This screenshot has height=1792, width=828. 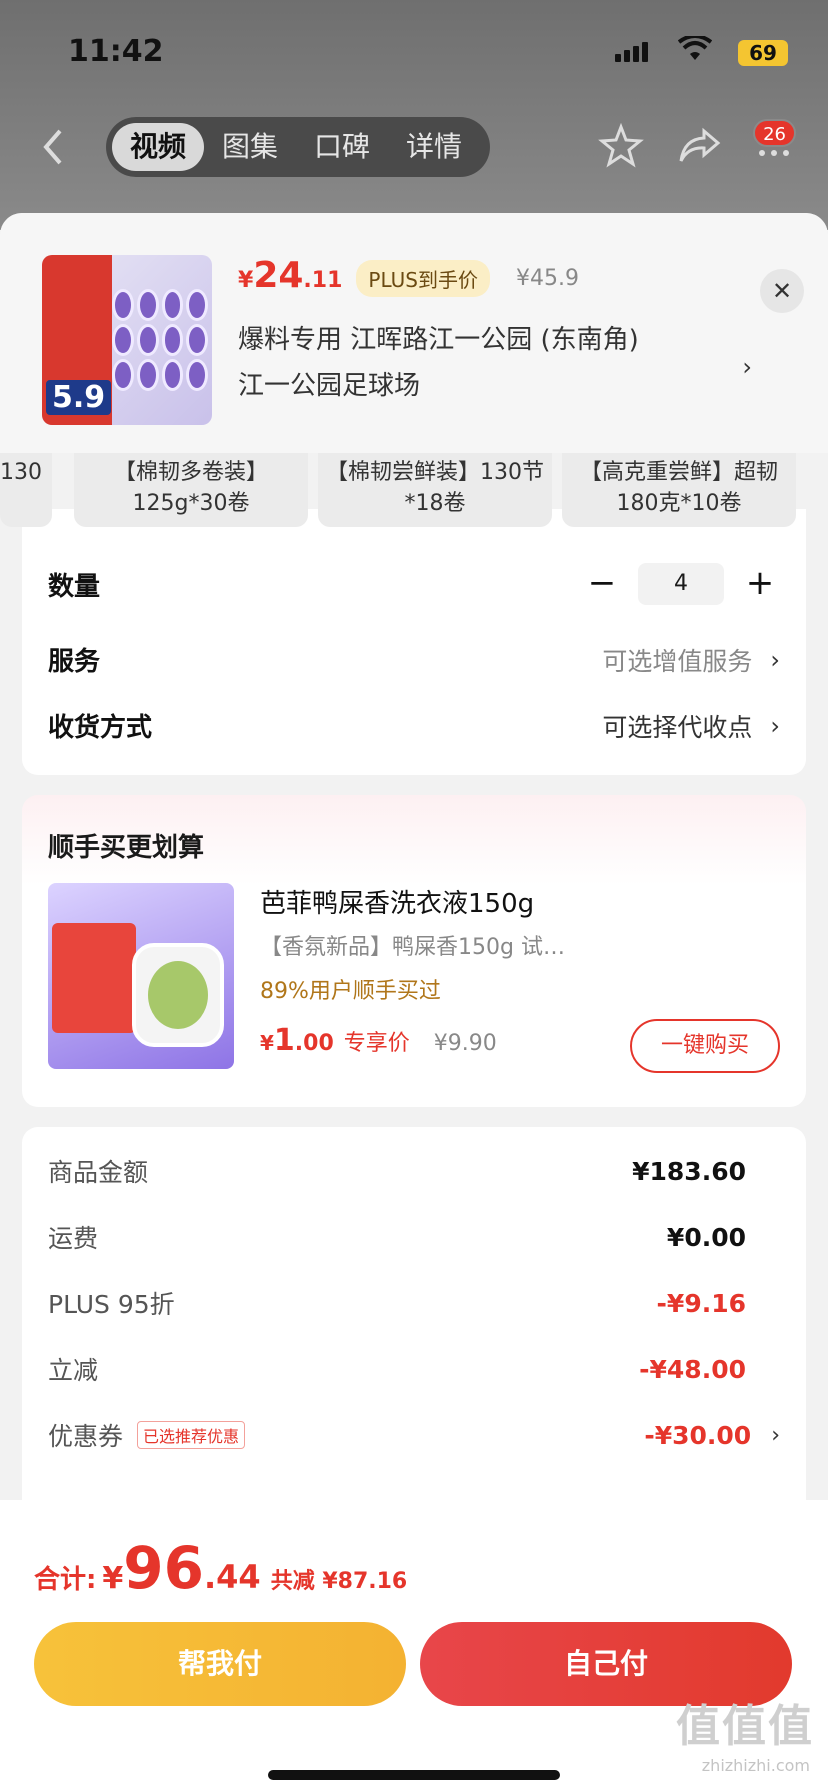 I want to click on tab-reviews: 口碑, so click(x=342, y=147).